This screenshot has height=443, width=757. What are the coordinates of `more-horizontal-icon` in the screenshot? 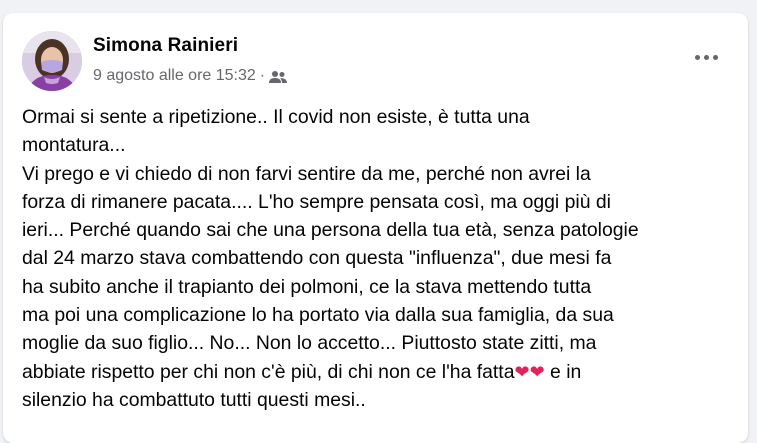 It's located at (697, 57).